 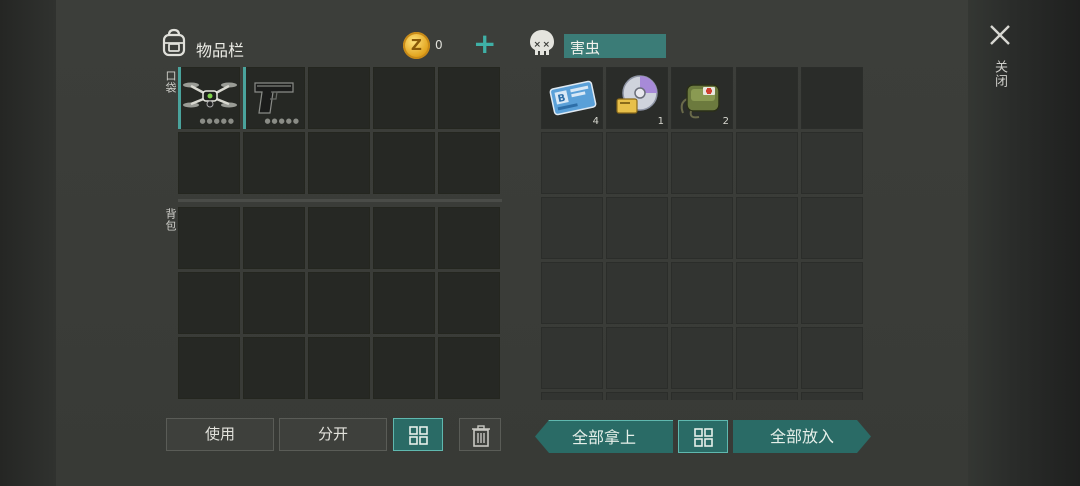 I want to click on skull-icon: × ×, so click(x=542, y=42).